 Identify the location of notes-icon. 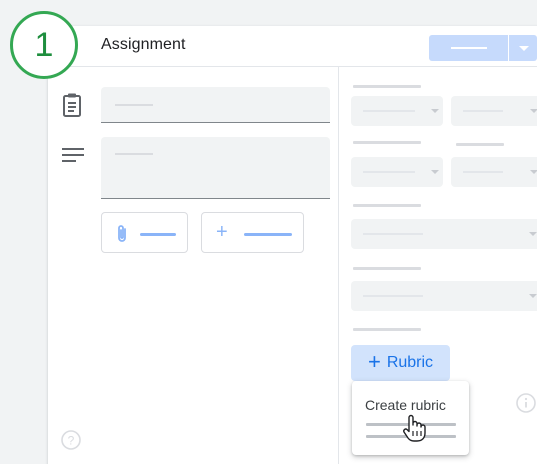
(73, 155).